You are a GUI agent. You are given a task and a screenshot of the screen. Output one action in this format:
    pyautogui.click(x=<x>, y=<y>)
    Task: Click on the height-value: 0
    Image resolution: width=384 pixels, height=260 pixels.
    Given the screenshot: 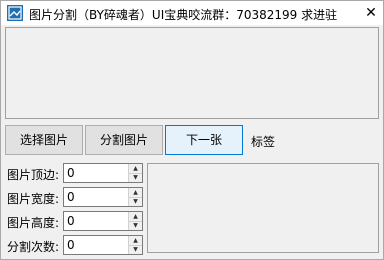 What is the action you would take?
    pyautogui.click(x=71, y=221)
    